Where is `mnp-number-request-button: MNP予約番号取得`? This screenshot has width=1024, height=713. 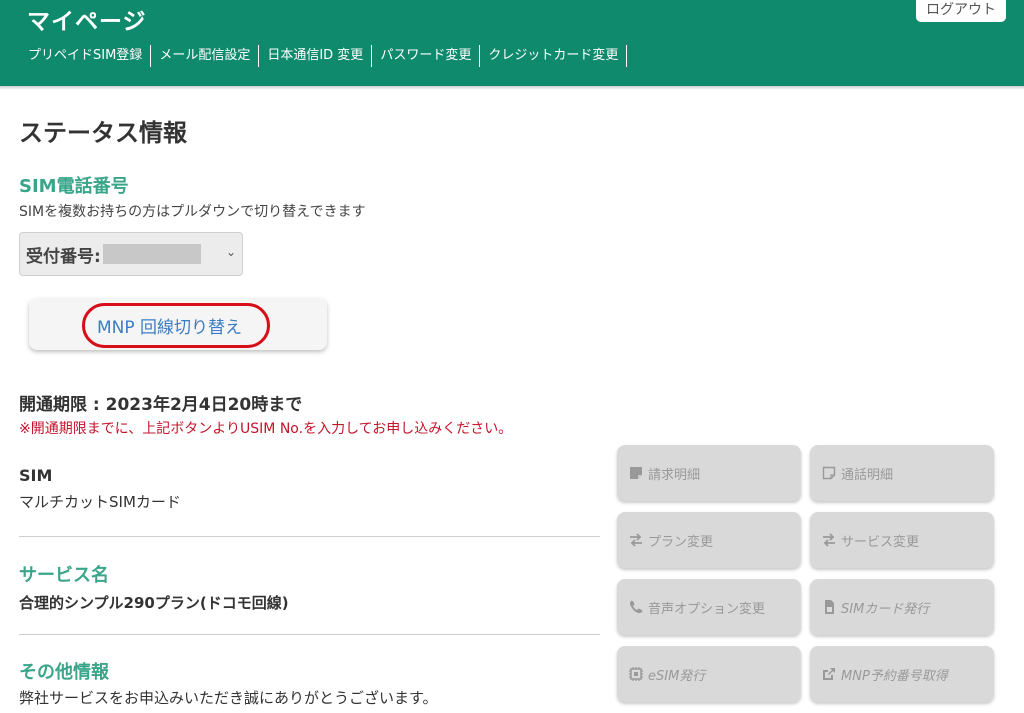
mnp-number-request-button: MNP予約番号取得 is located at coordinates (902, 674).